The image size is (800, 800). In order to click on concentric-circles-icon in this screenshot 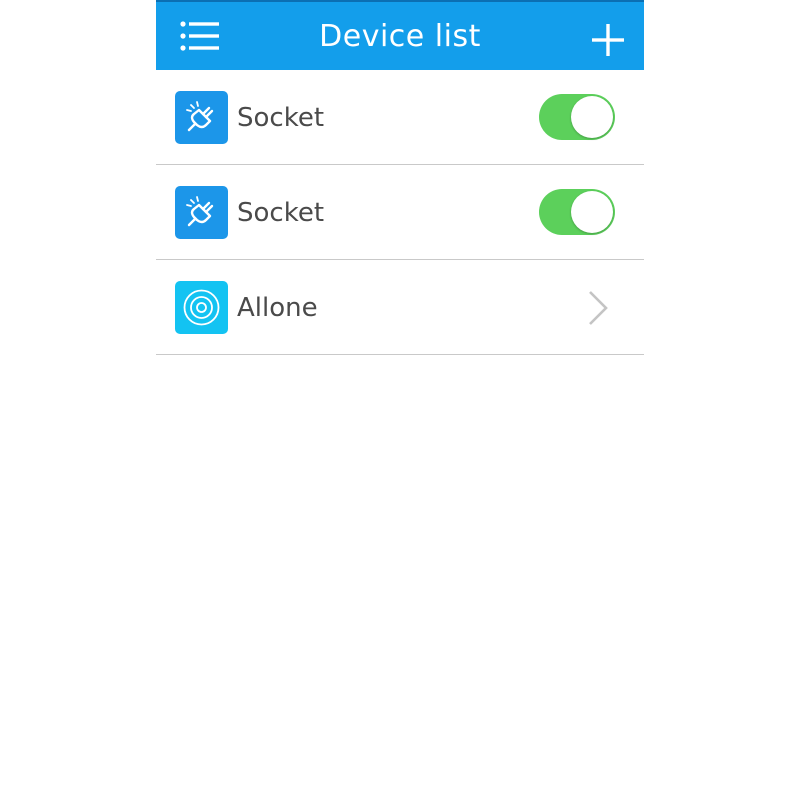, I will do `click(201, 307)`.